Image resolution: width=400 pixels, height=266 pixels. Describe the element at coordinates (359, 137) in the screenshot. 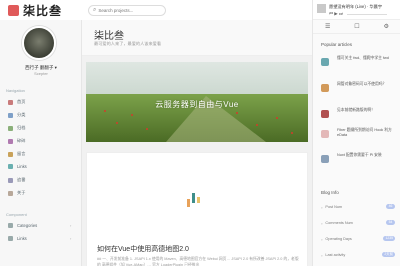

I see `popular-article: Fiber 题纲所到期访问 Hook 利方 eData` at that location.